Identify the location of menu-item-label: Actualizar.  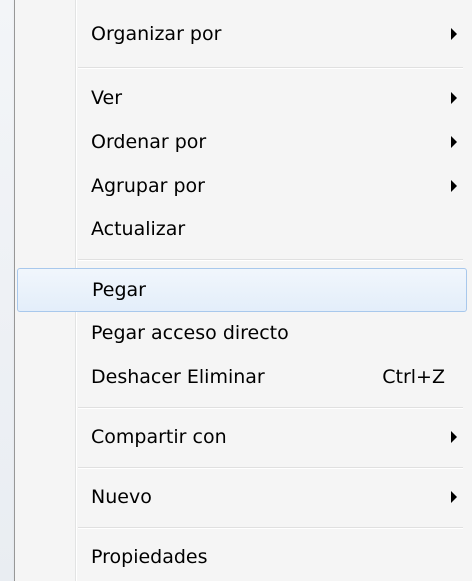
(138, 229).